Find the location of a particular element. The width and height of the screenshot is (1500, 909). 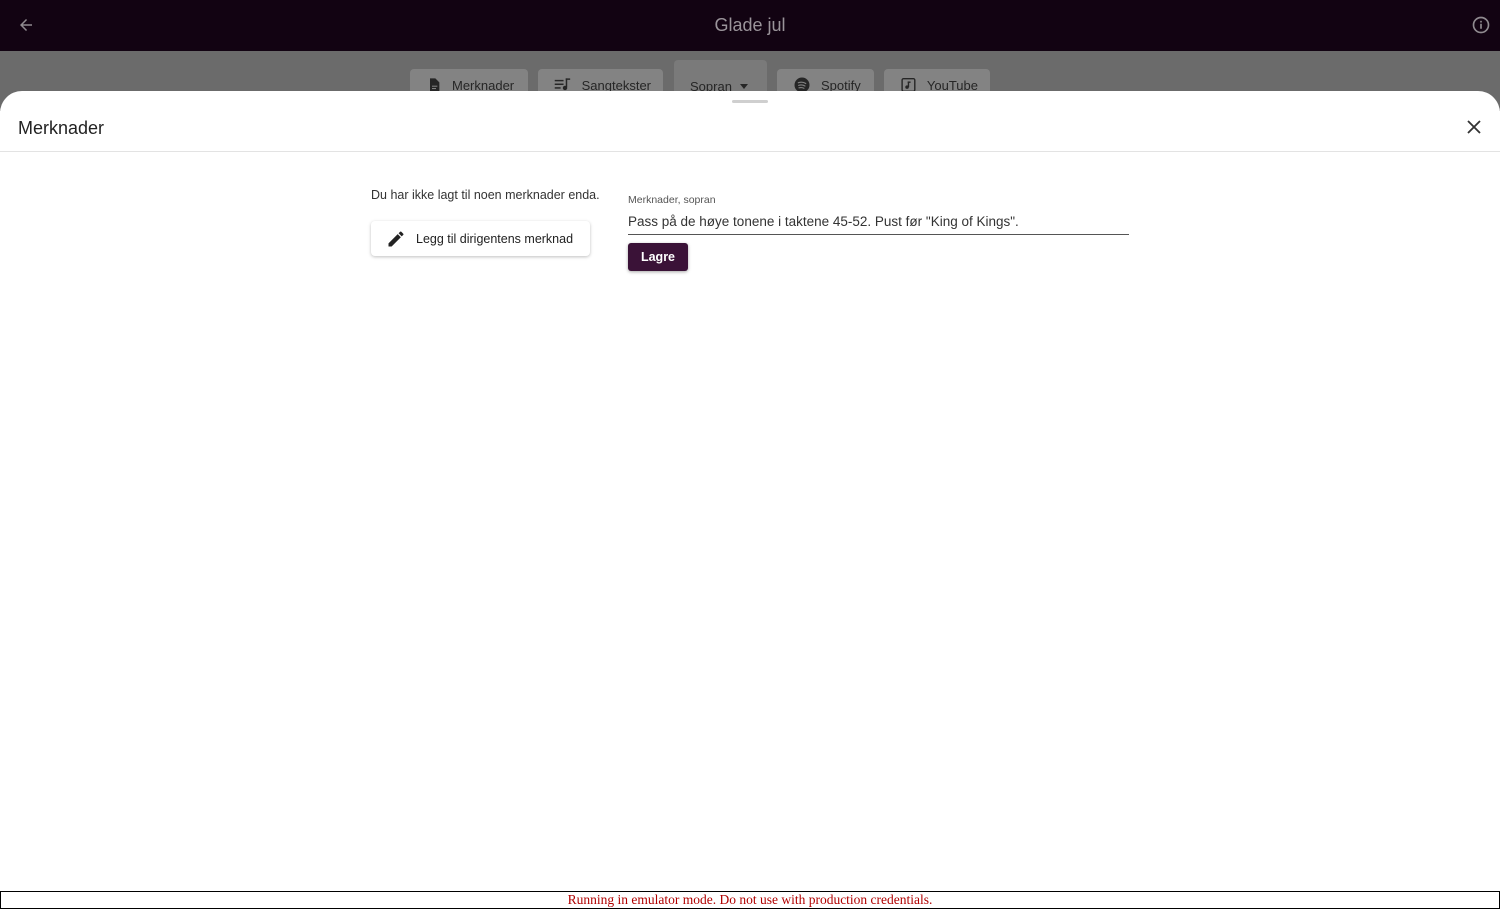

add-button-label: Legg til dirigentens merknad is located at coordinates (495, 238).